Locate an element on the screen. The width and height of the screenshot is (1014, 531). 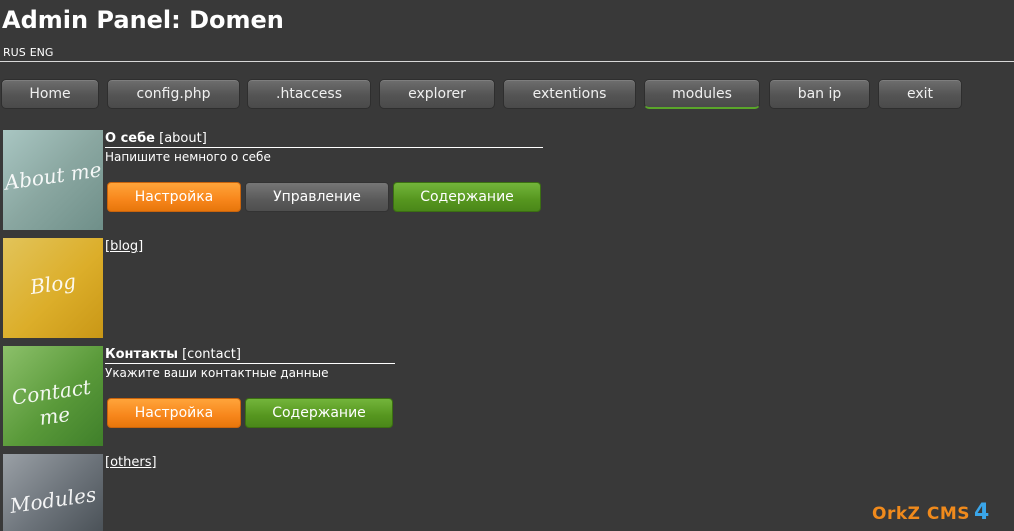
nav-banip-button: ban ip is located at coordinates (819, 94).